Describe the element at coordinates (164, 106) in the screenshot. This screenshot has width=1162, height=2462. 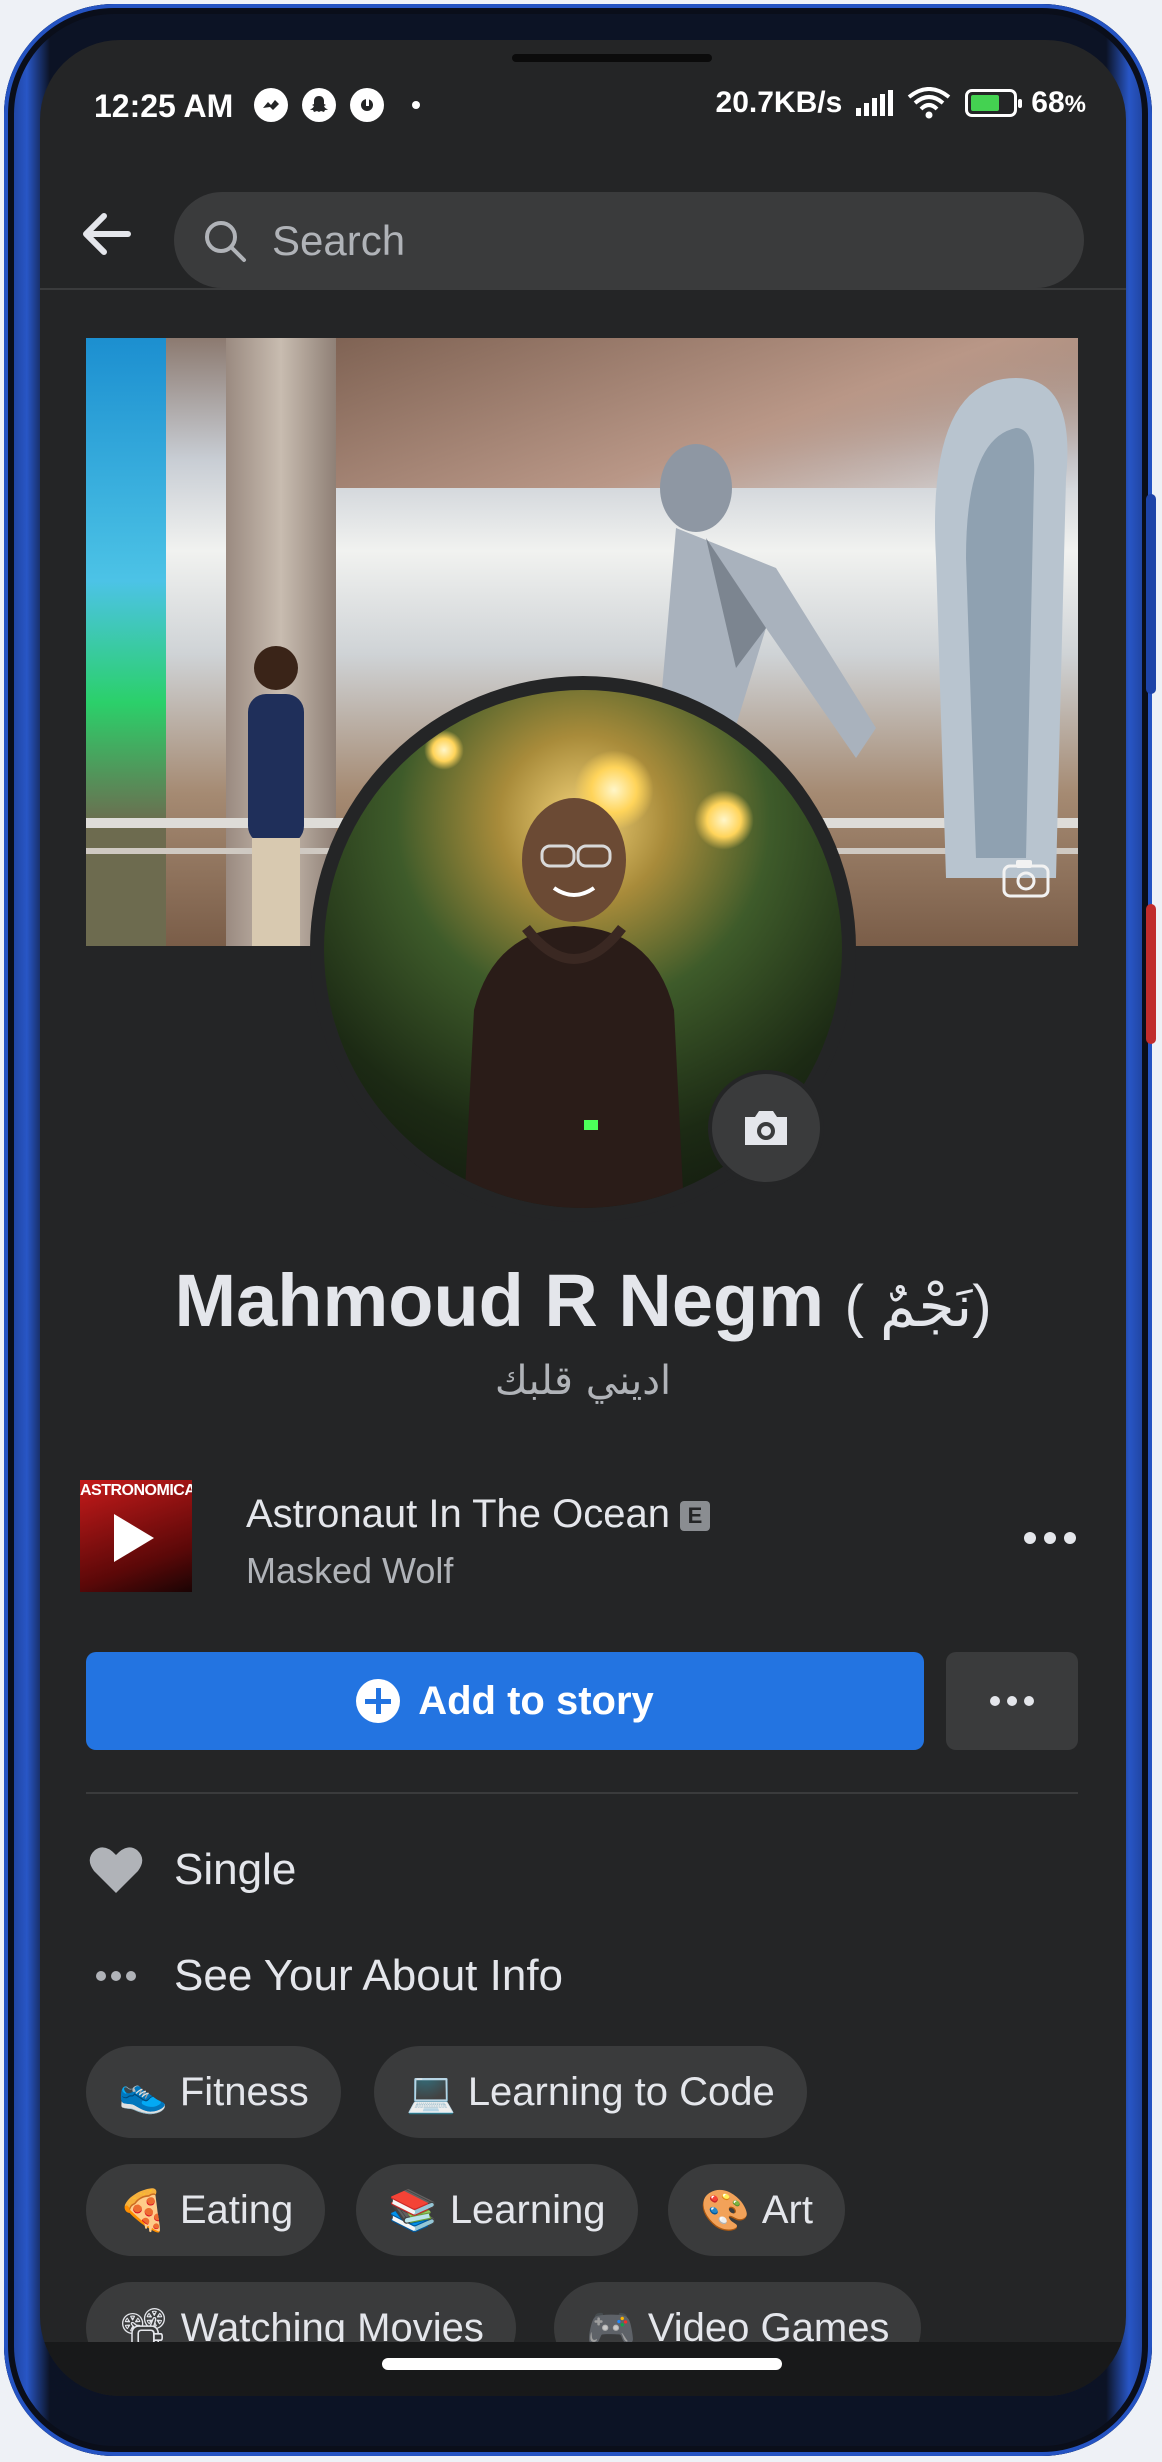
I see `status-time: 12:25 AM` at that location.